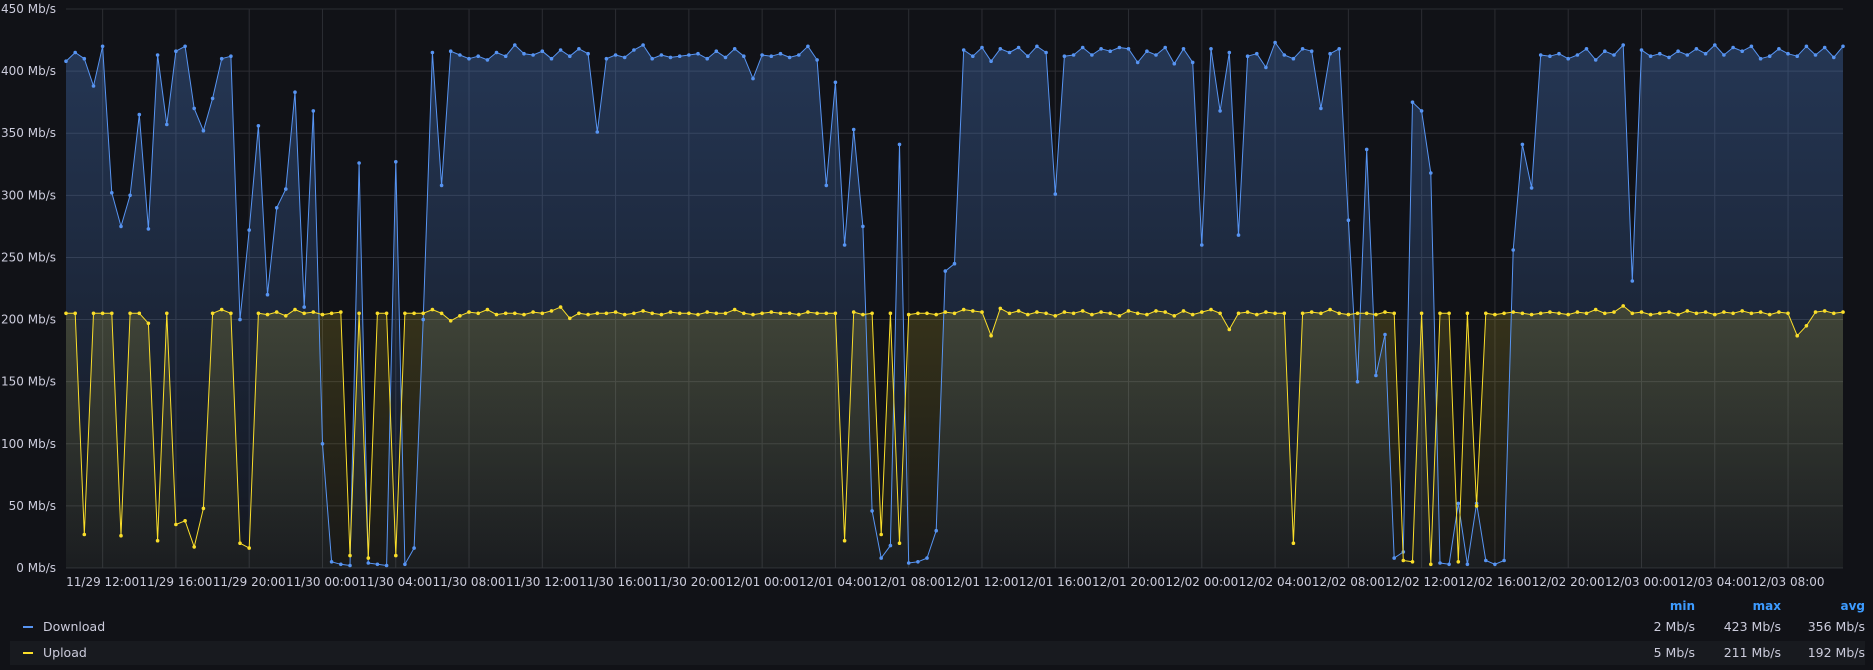  What do you see at coordinates (1494, 582) in the screenshot?
I see `x-tick-label: 12/02 16:00` at bounding box center [1494, 582].